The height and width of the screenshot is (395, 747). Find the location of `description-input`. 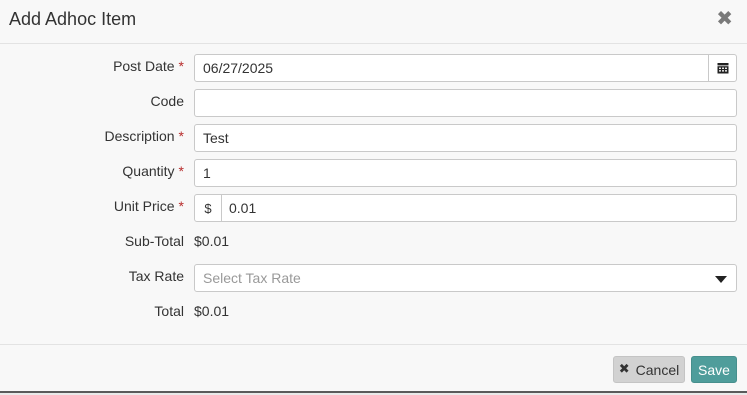

description-input is located at coordinates (465, 138).